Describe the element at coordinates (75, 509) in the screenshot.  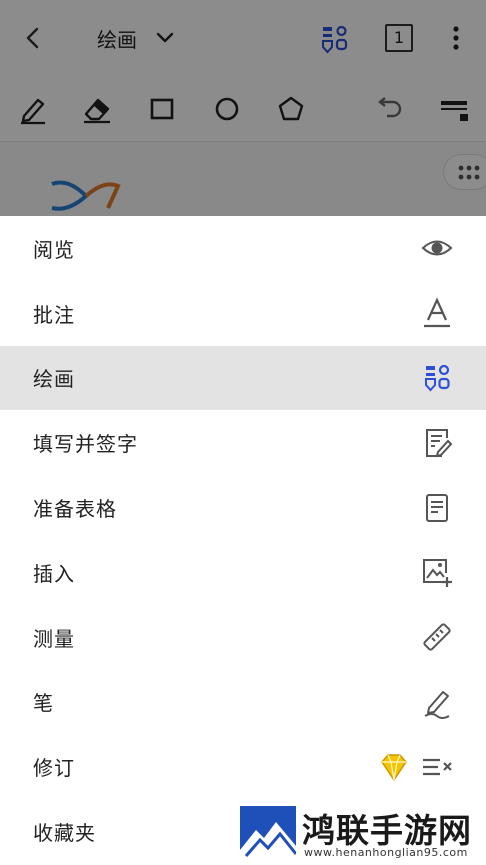
I see `menu-item-label: 准备表格` at that location.